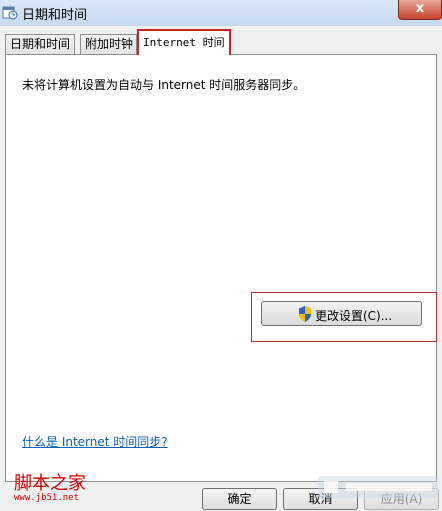  I want to click on uac-shield-icon, so click(305, 314).